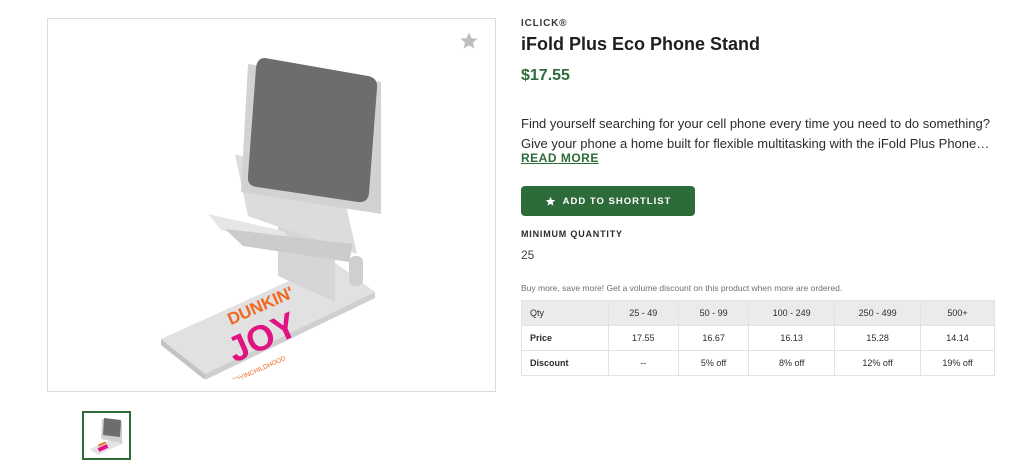 Image resolution: width=1024 pixels, height=468 pixels. Describe the element at coordinates (271, 218) in the screenshot. I see `product-image: DUNKIN' JOY #DUNKINJOYINCHILDHOOD` at that location.